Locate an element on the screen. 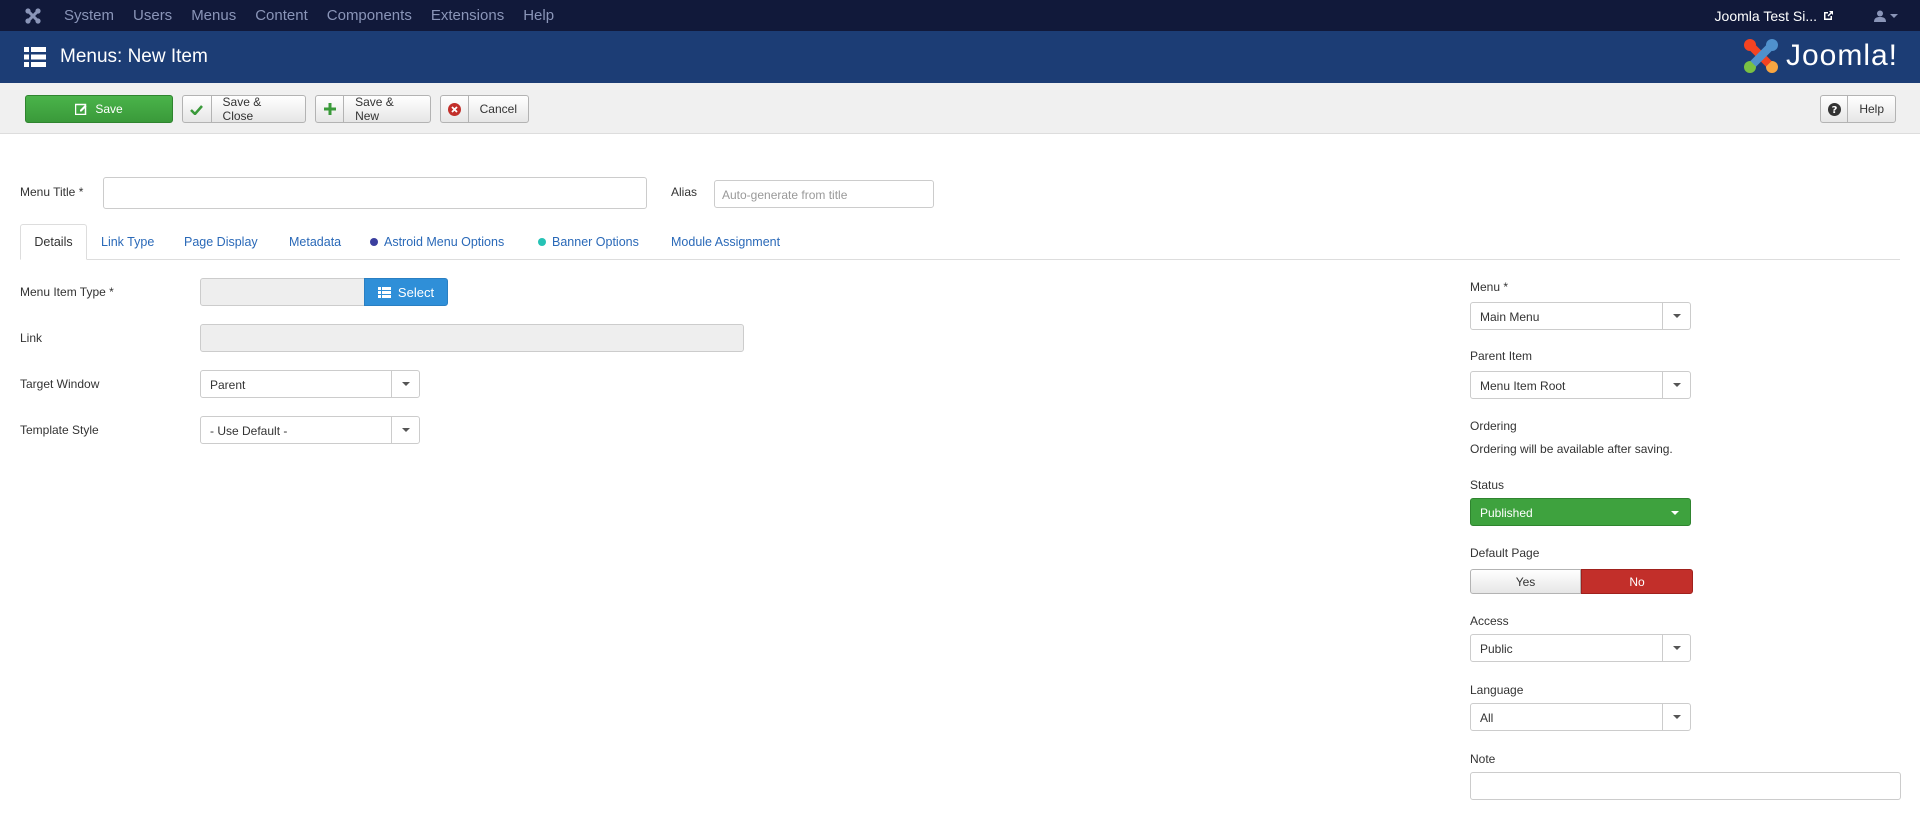 Image resolution: width=1920 pixels, height=833 pixels. link-input is located at coordinates (472, 338).